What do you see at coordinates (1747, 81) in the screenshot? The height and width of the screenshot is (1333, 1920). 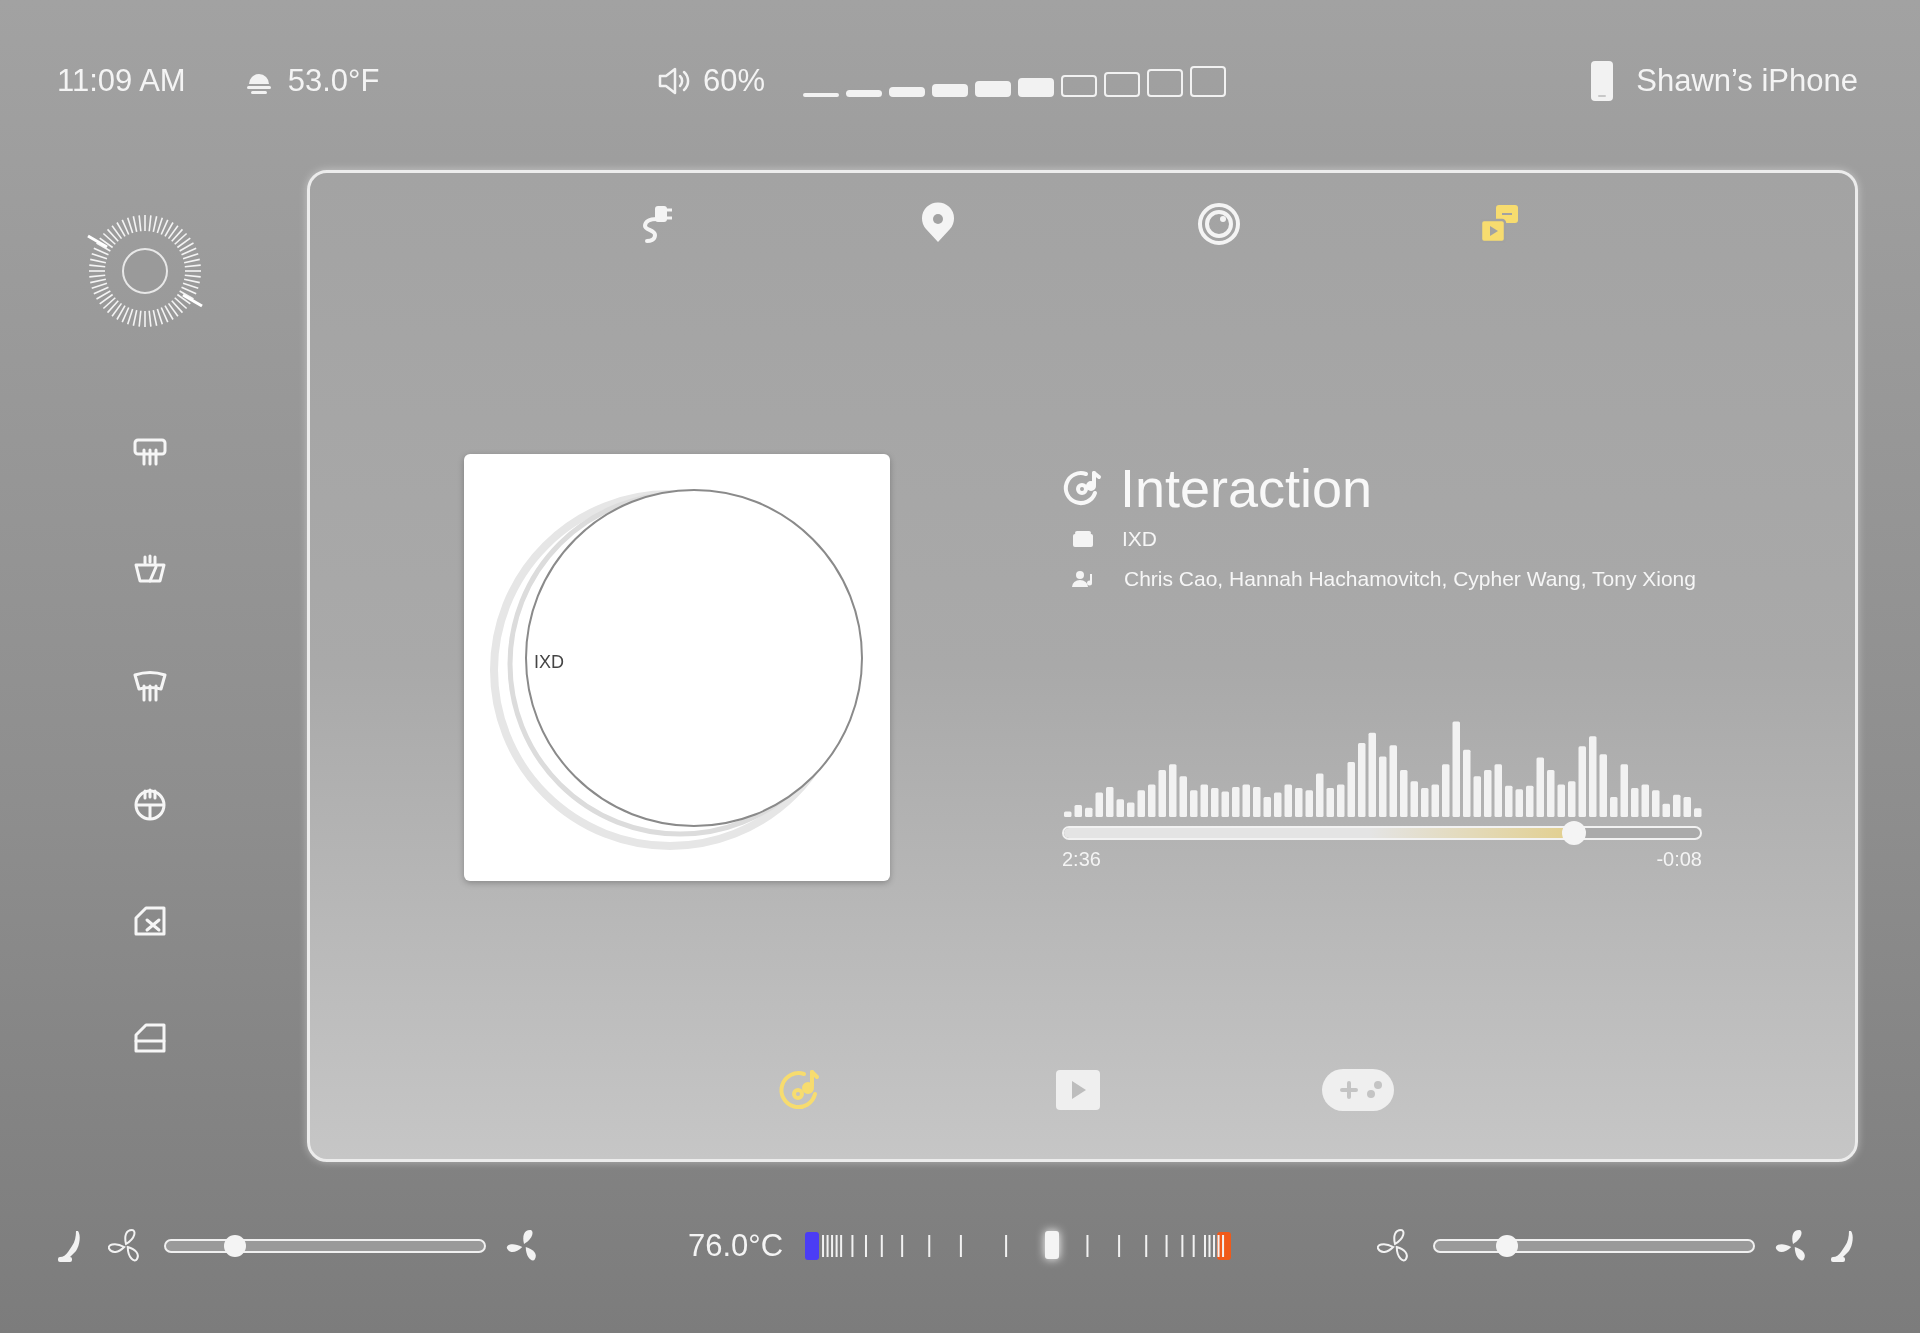 I see `device-name: Shawn’s iPhone` at bounding box center [1747, 81].